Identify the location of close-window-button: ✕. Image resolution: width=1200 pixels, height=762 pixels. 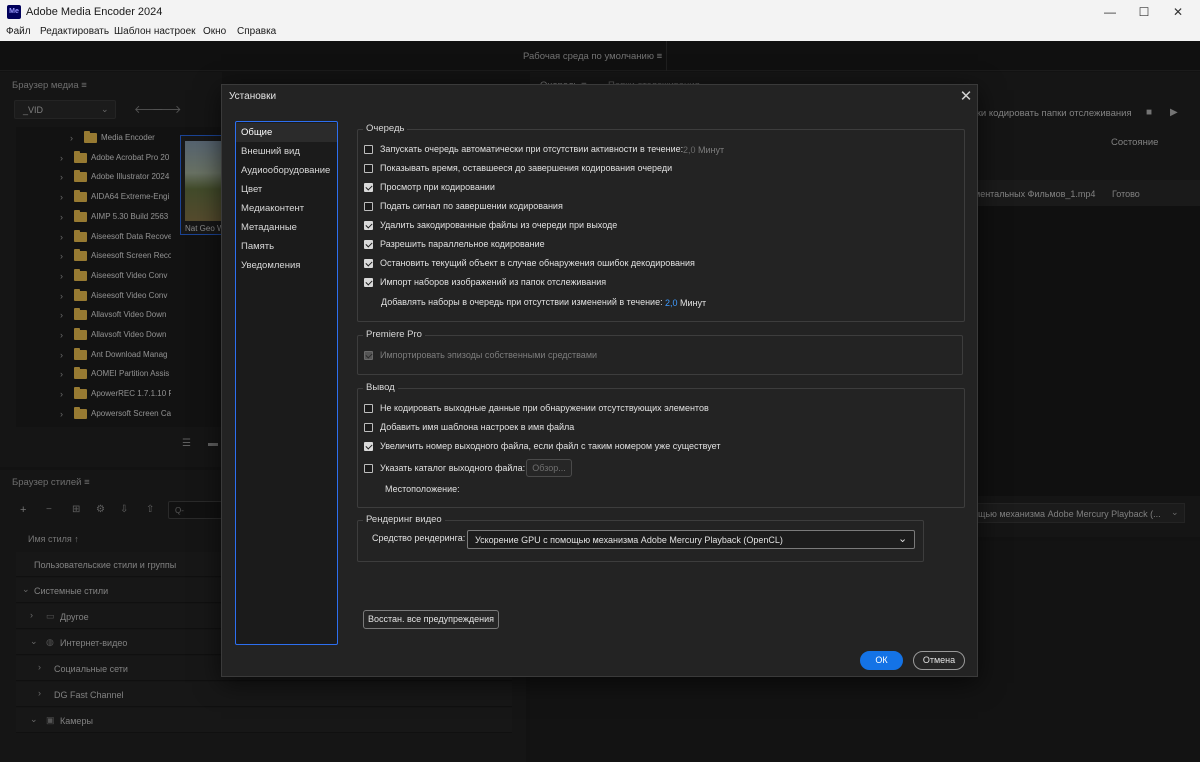
(1178, 12).